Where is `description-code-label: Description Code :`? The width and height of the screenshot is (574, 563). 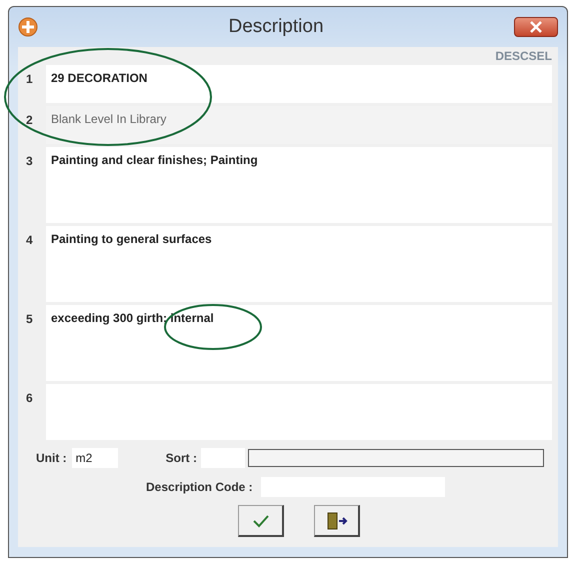 description-code-label: Description Code : is located at coordinates (199, 487).